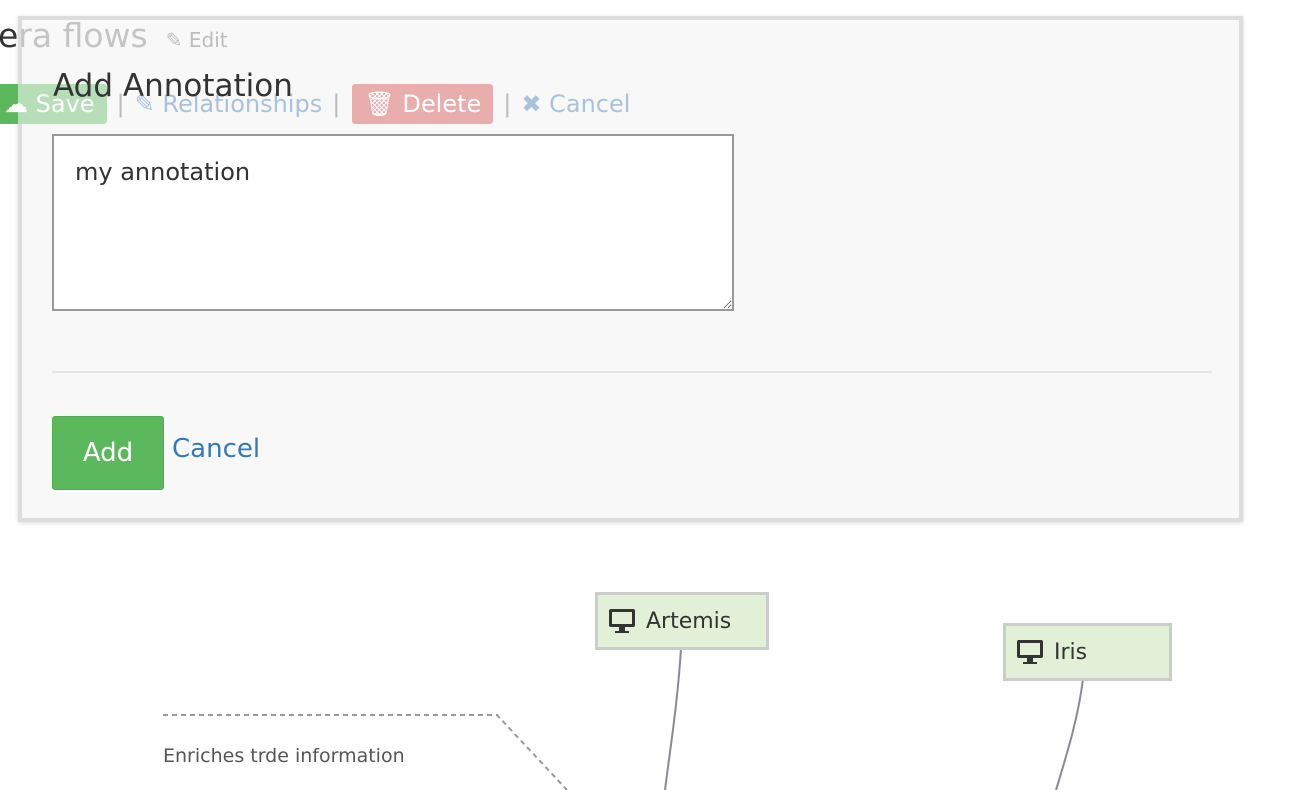  I want to click on edge-iris, so click(1069, 734).